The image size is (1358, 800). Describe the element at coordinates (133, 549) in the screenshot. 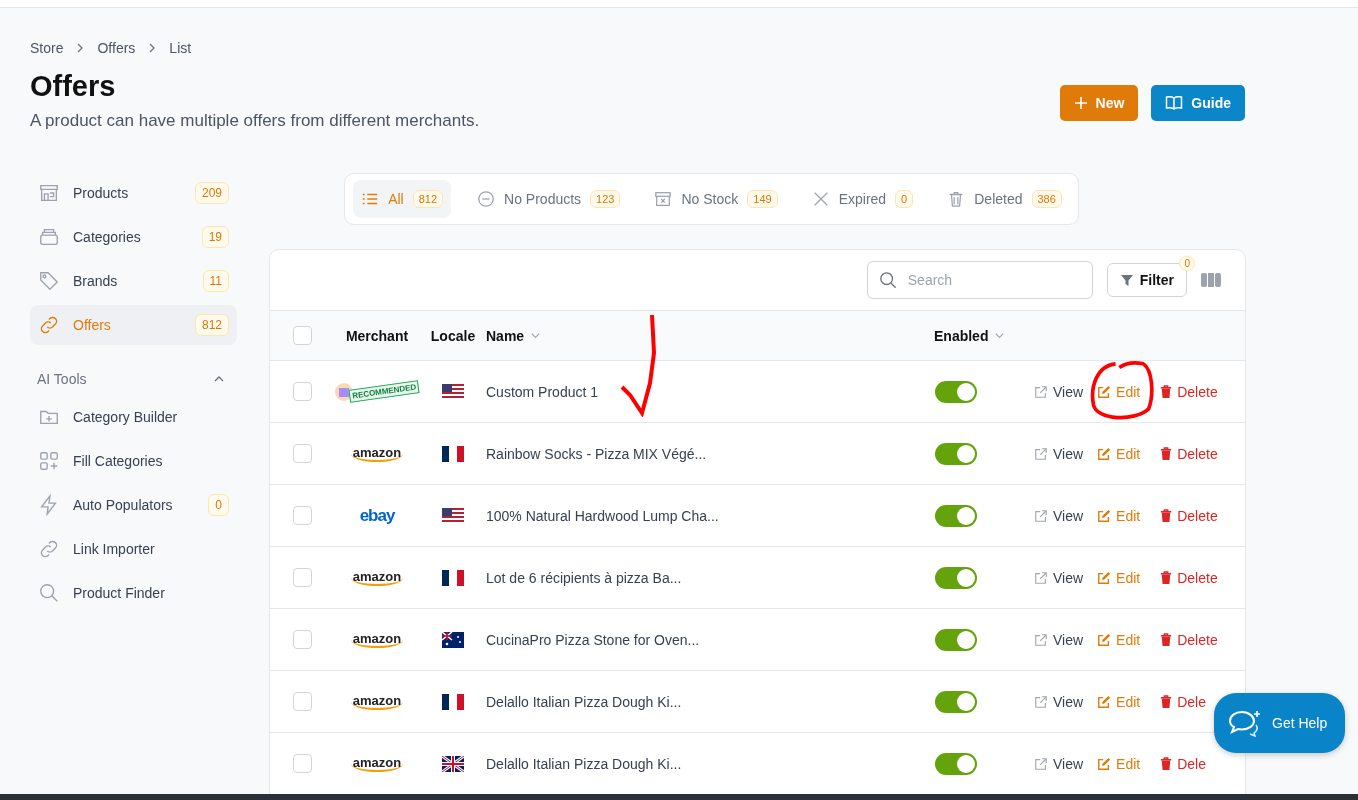

I see `sidebar-item: Link Importer` at that location.